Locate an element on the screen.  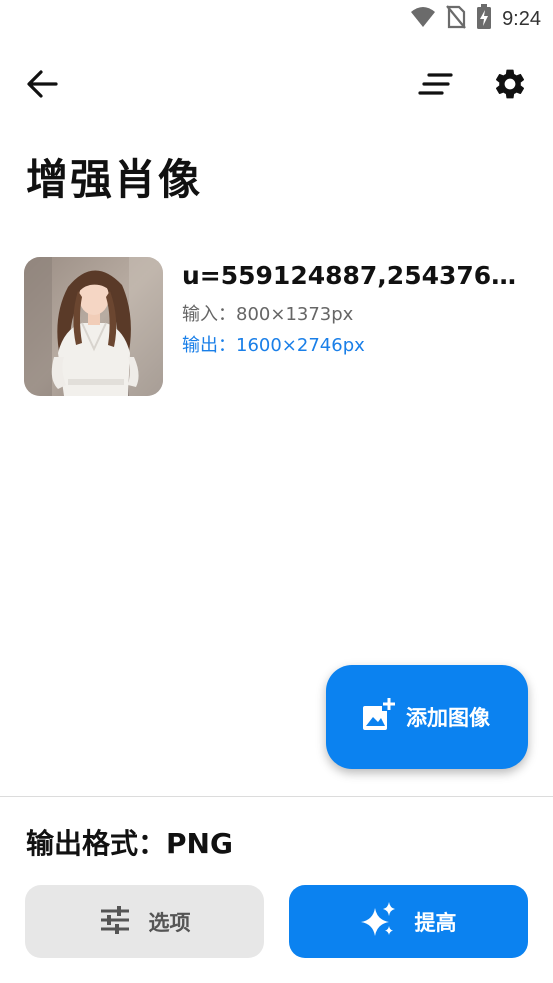
output-format-label: 输出格式：PNG is located at coordinates (129, 842).